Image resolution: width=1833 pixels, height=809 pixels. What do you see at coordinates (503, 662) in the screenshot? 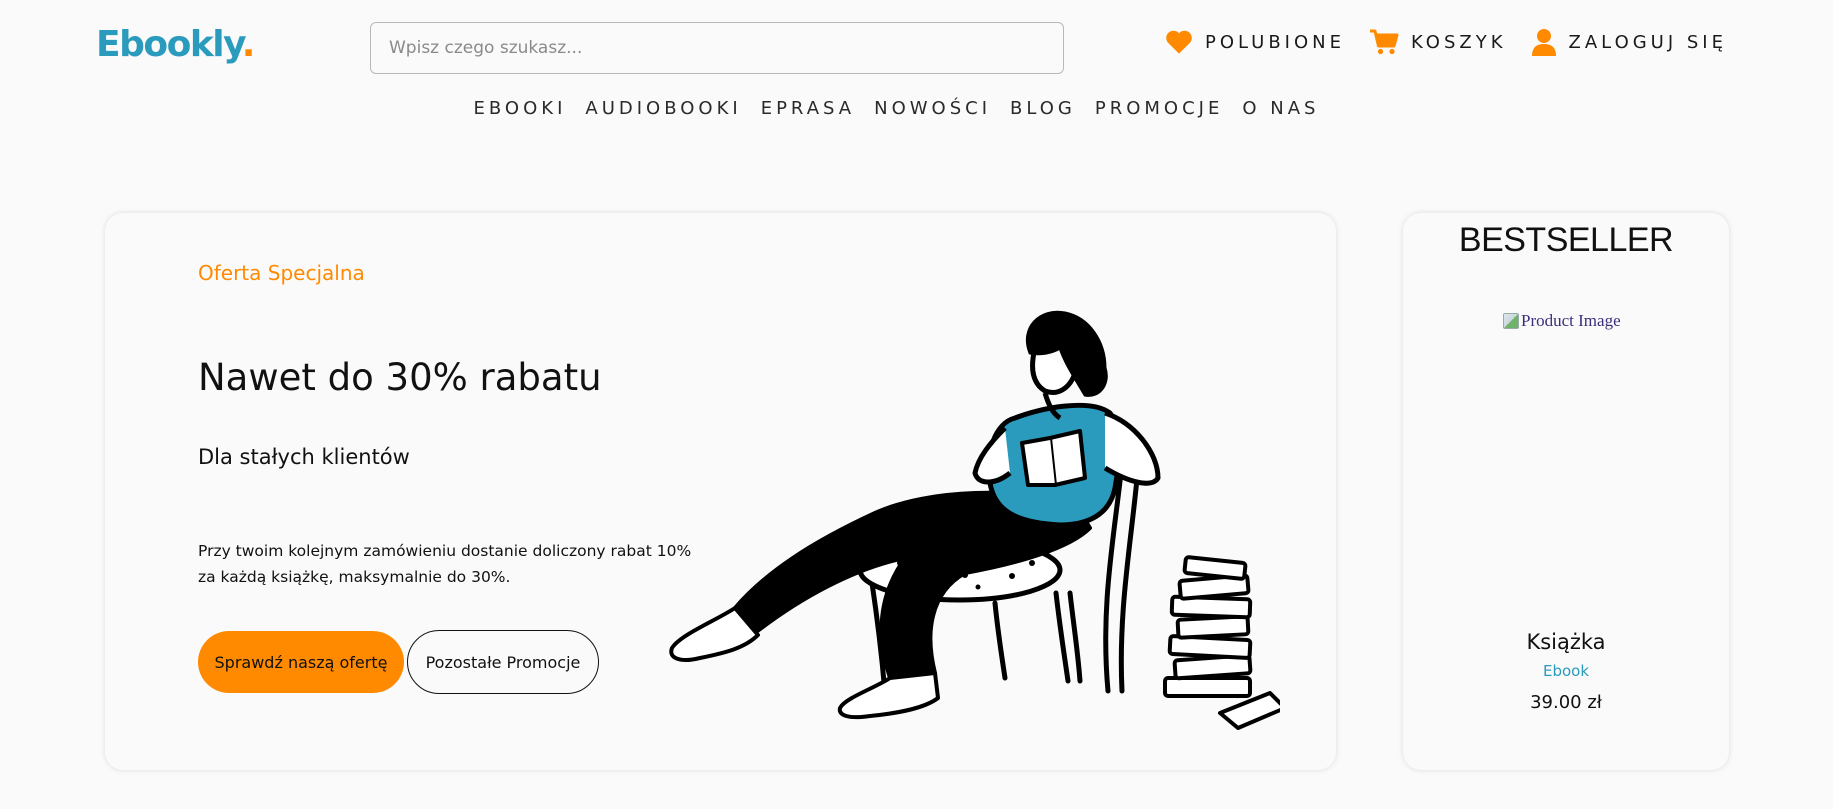
I see `other-promotions-button: Pozostałe Promocje` at bounding box center [503, 662].